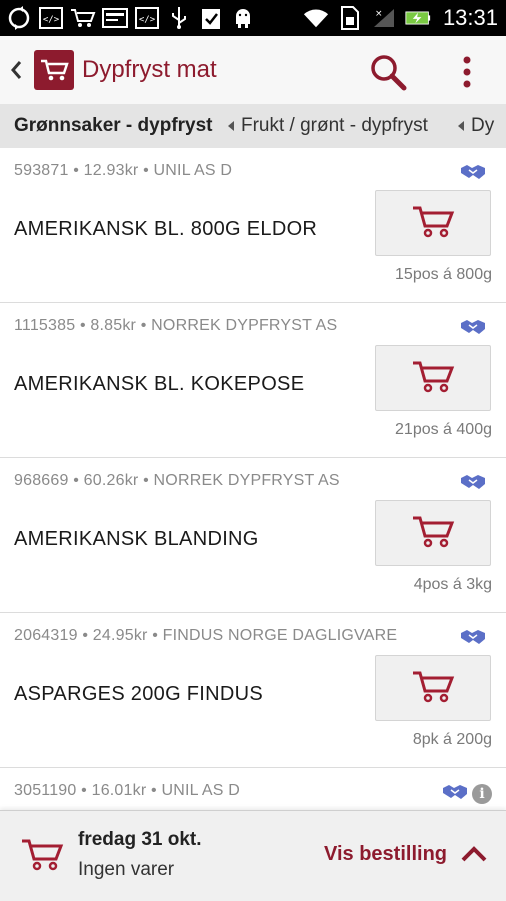  What do you see at coordinates (136, 539) in the screenshot?
I see `product-name: AMERIKANSK BLANDING` at bounding box center [136, 539].